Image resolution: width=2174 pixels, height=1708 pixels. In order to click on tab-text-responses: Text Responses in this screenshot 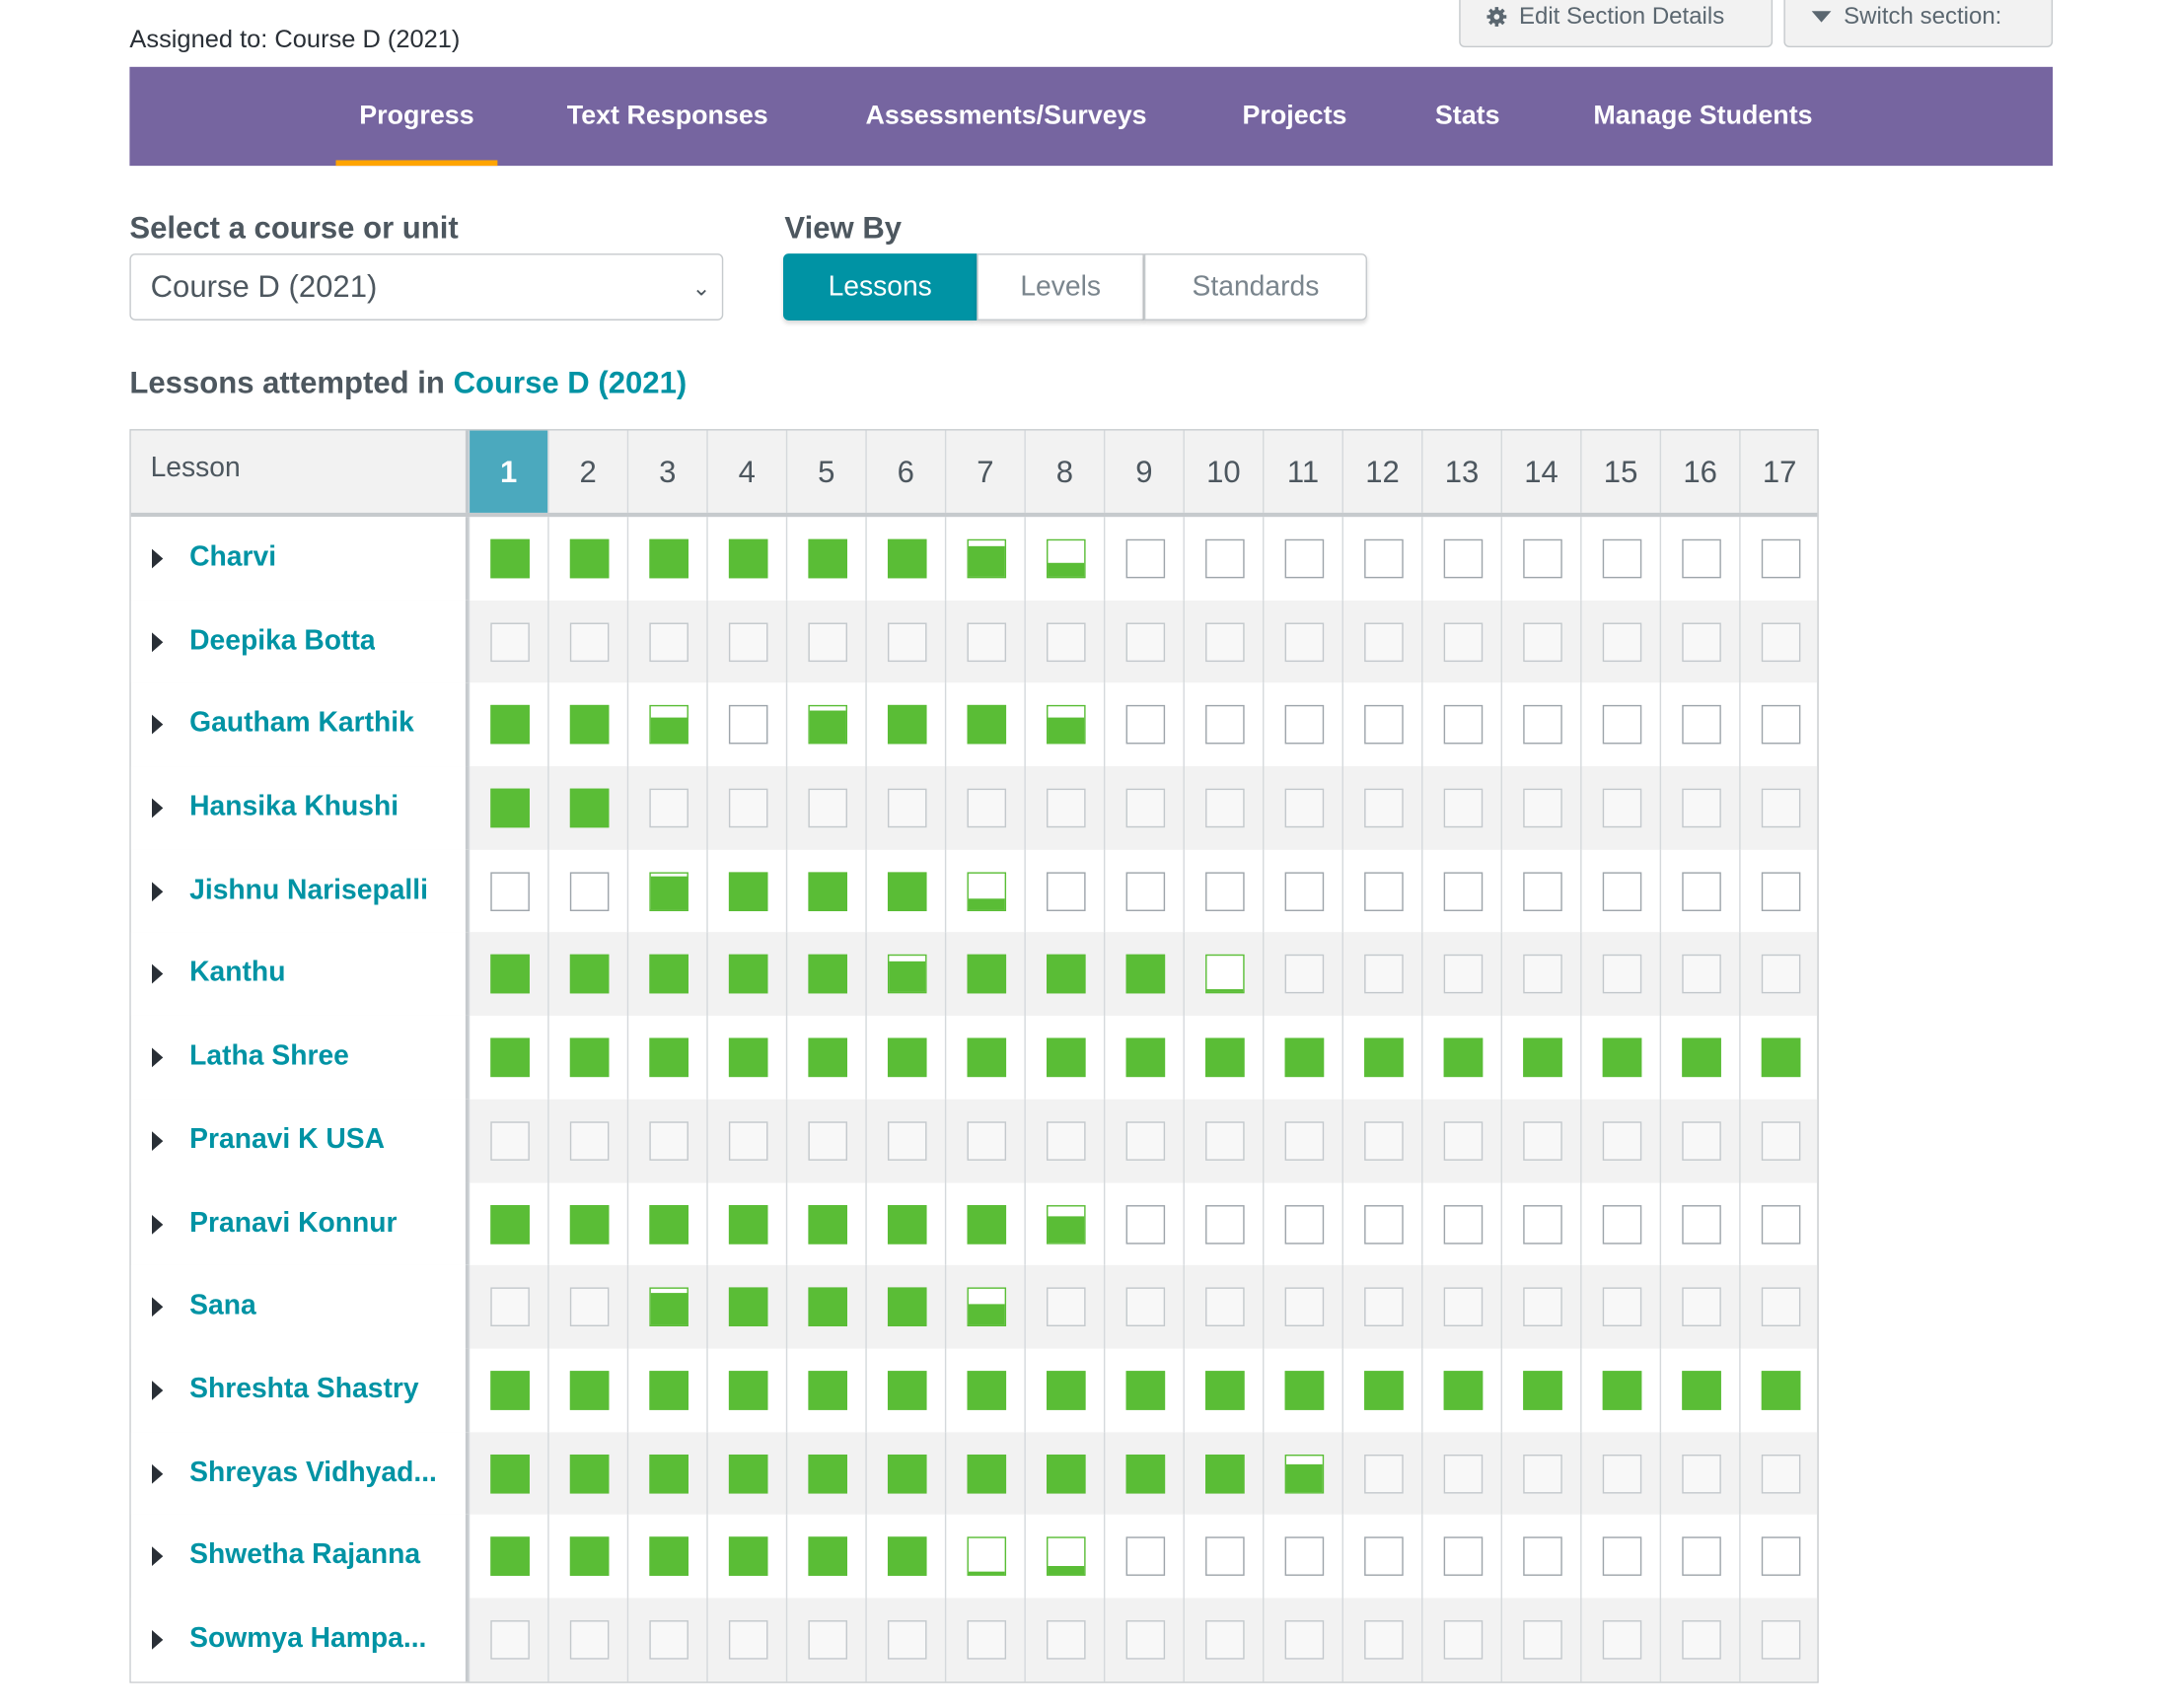, I will do `click(668, 116)`.